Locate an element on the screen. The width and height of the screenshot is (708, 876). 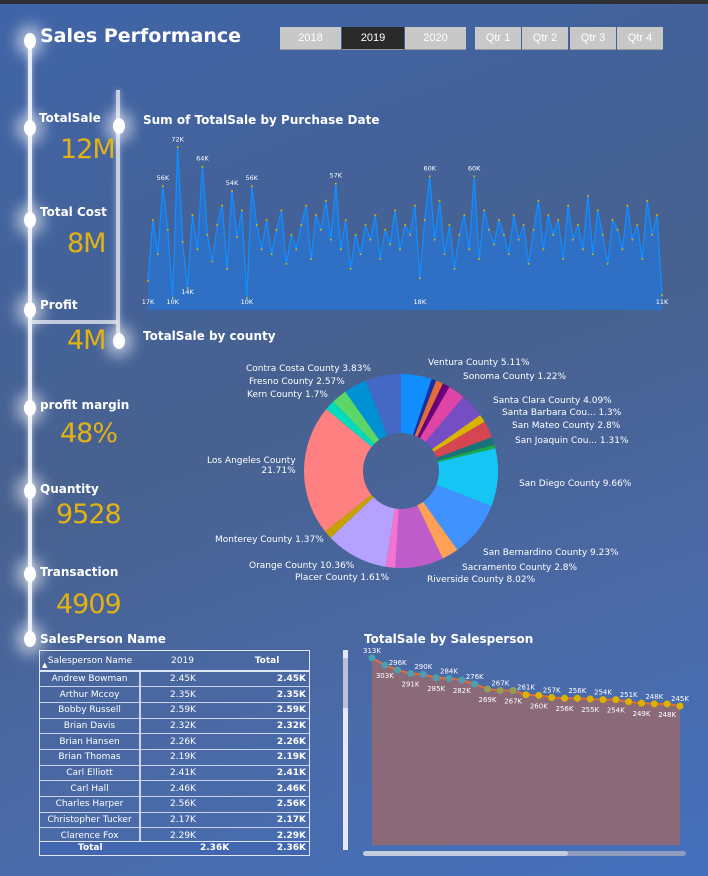
area-data-label: 255K is located at coordinates (590, 710).